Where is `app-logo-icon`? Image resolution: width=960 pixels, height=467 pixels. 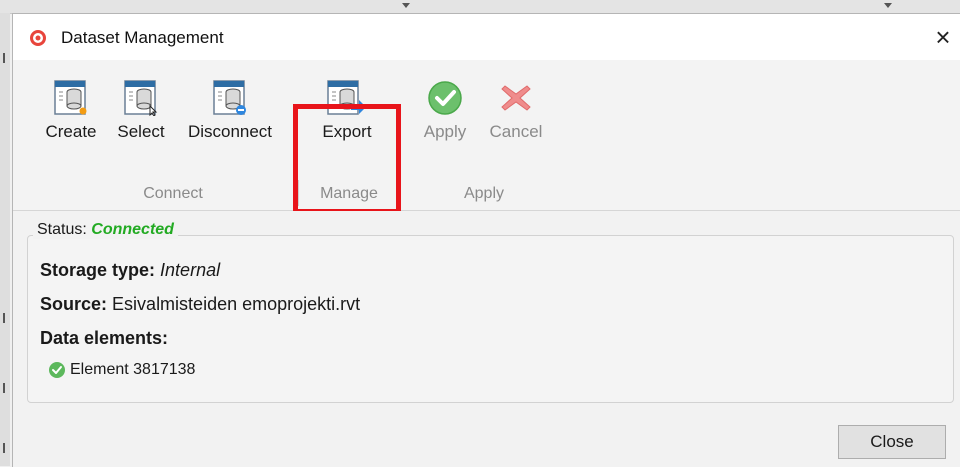
app-logo-icon is located at coordinates (38, 38).